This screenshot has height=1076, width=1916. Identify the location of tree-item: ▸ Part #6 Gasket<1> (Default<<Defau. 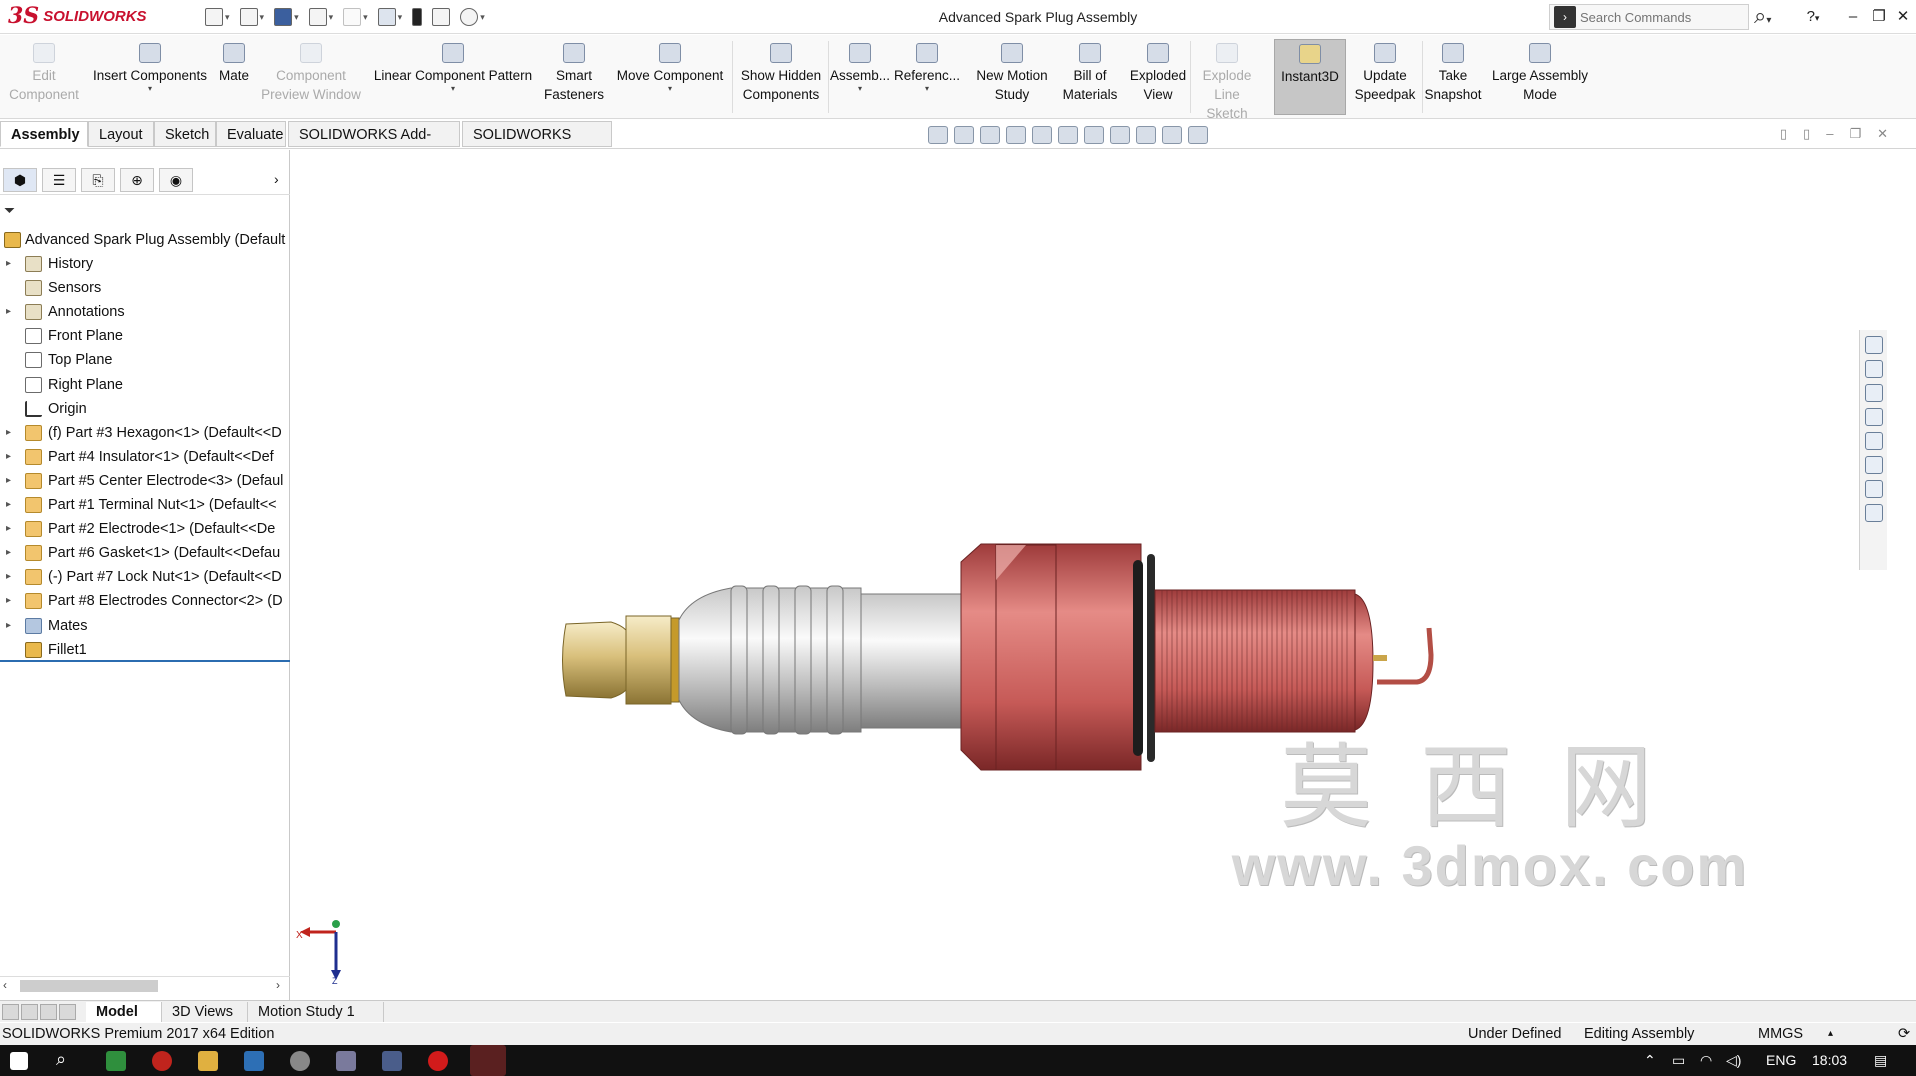
(145, 553).